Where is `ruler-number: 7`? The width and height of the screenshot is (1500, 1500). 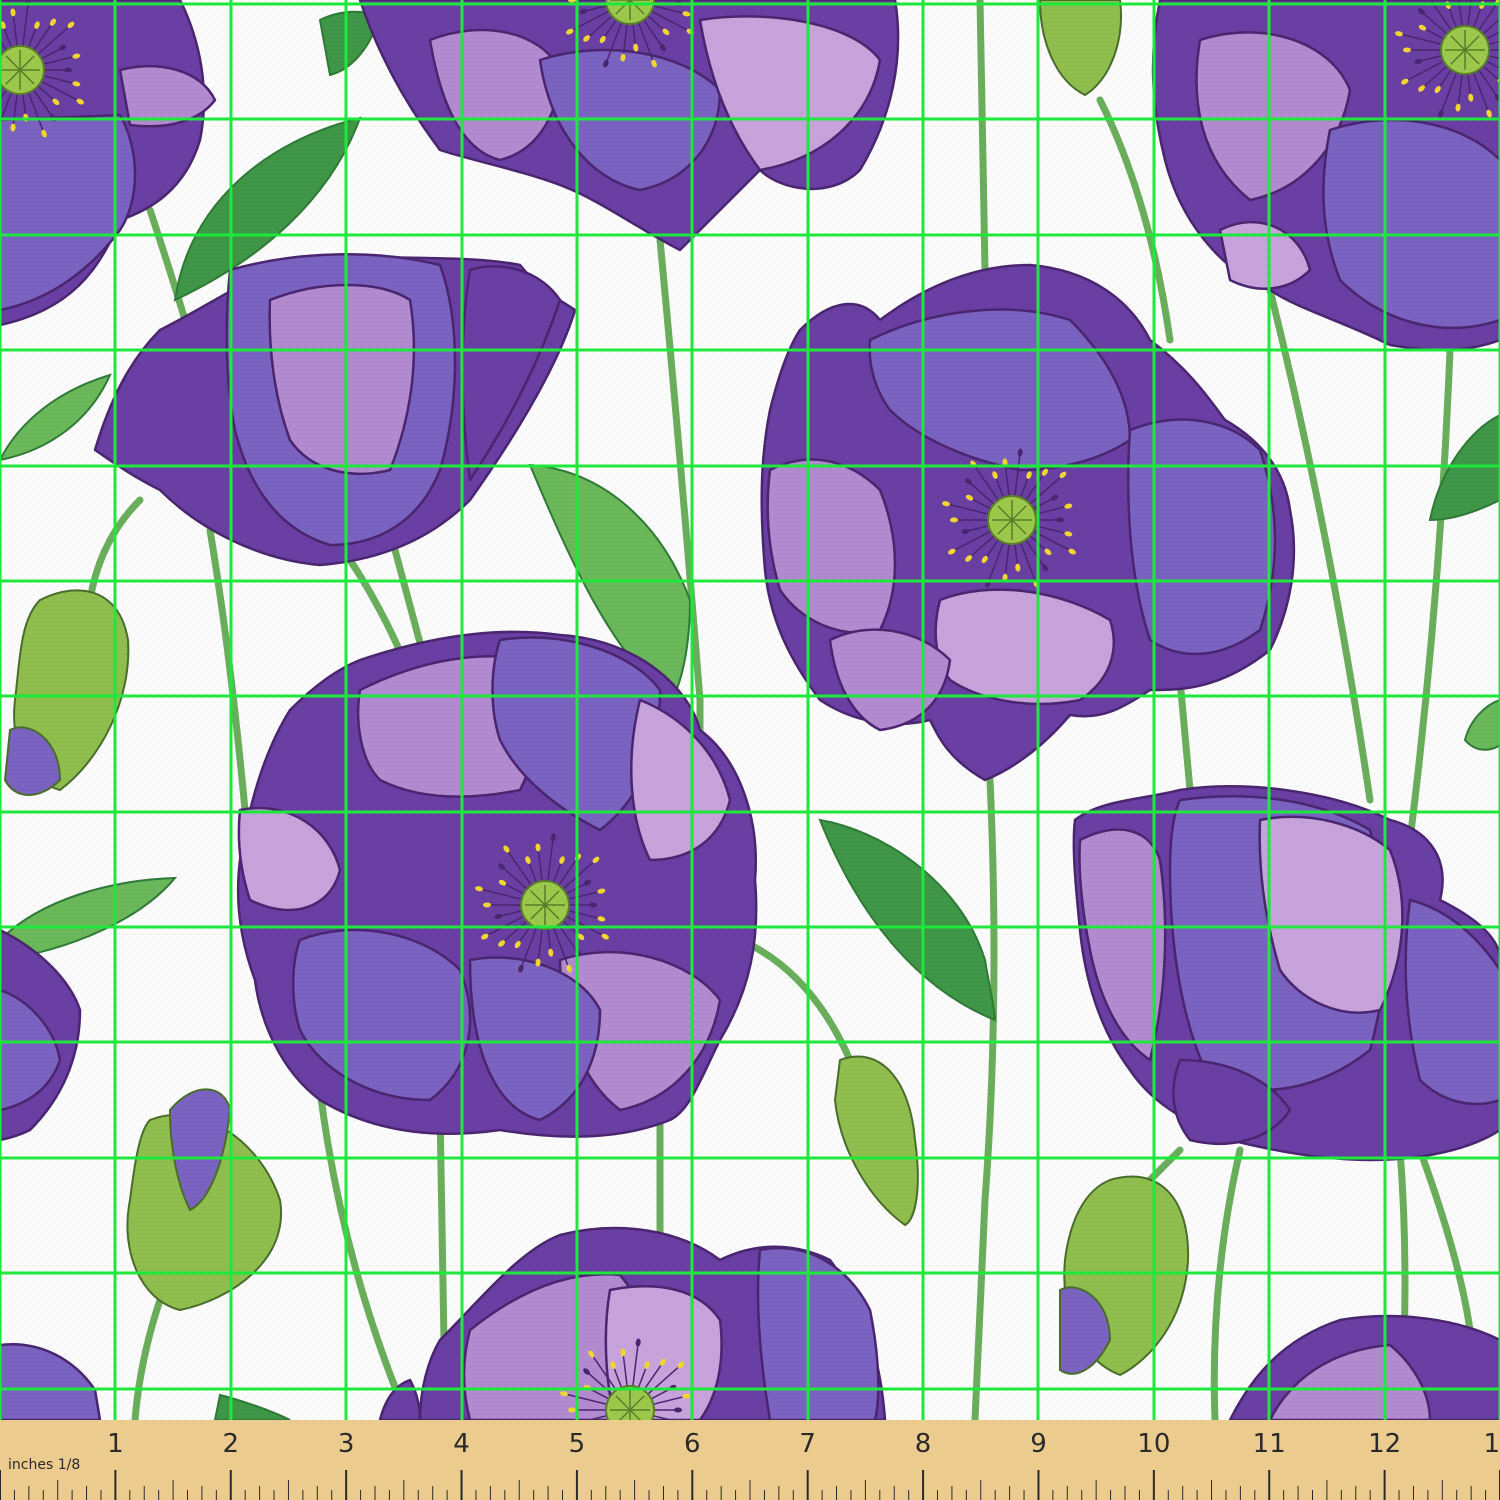 ruler-number: 7 is located at coordinates (807, 1444).